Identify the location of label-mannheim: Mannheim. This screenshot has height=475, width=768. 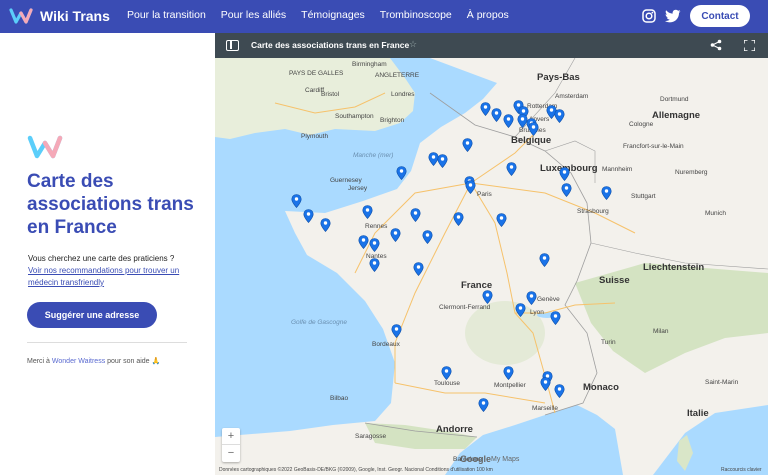
(617, 169).